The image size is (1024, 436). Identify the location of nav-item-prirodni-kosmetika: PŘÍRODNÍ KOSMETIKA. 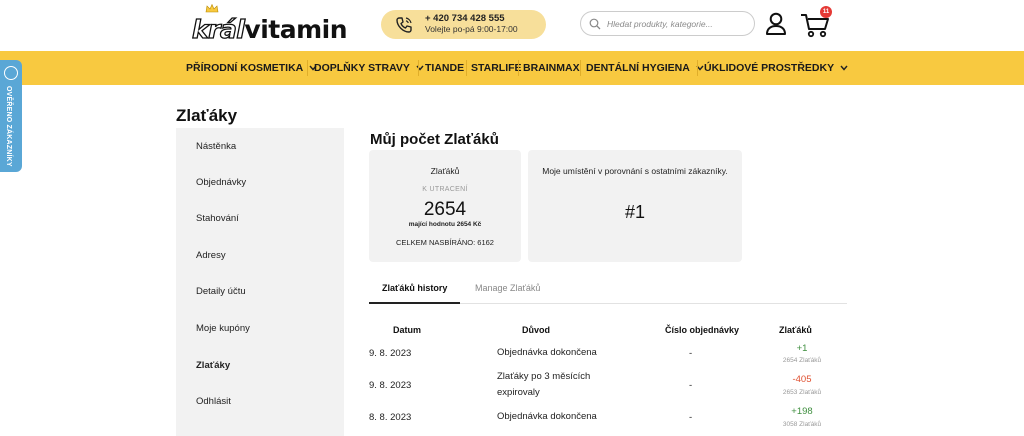
(251, 68).